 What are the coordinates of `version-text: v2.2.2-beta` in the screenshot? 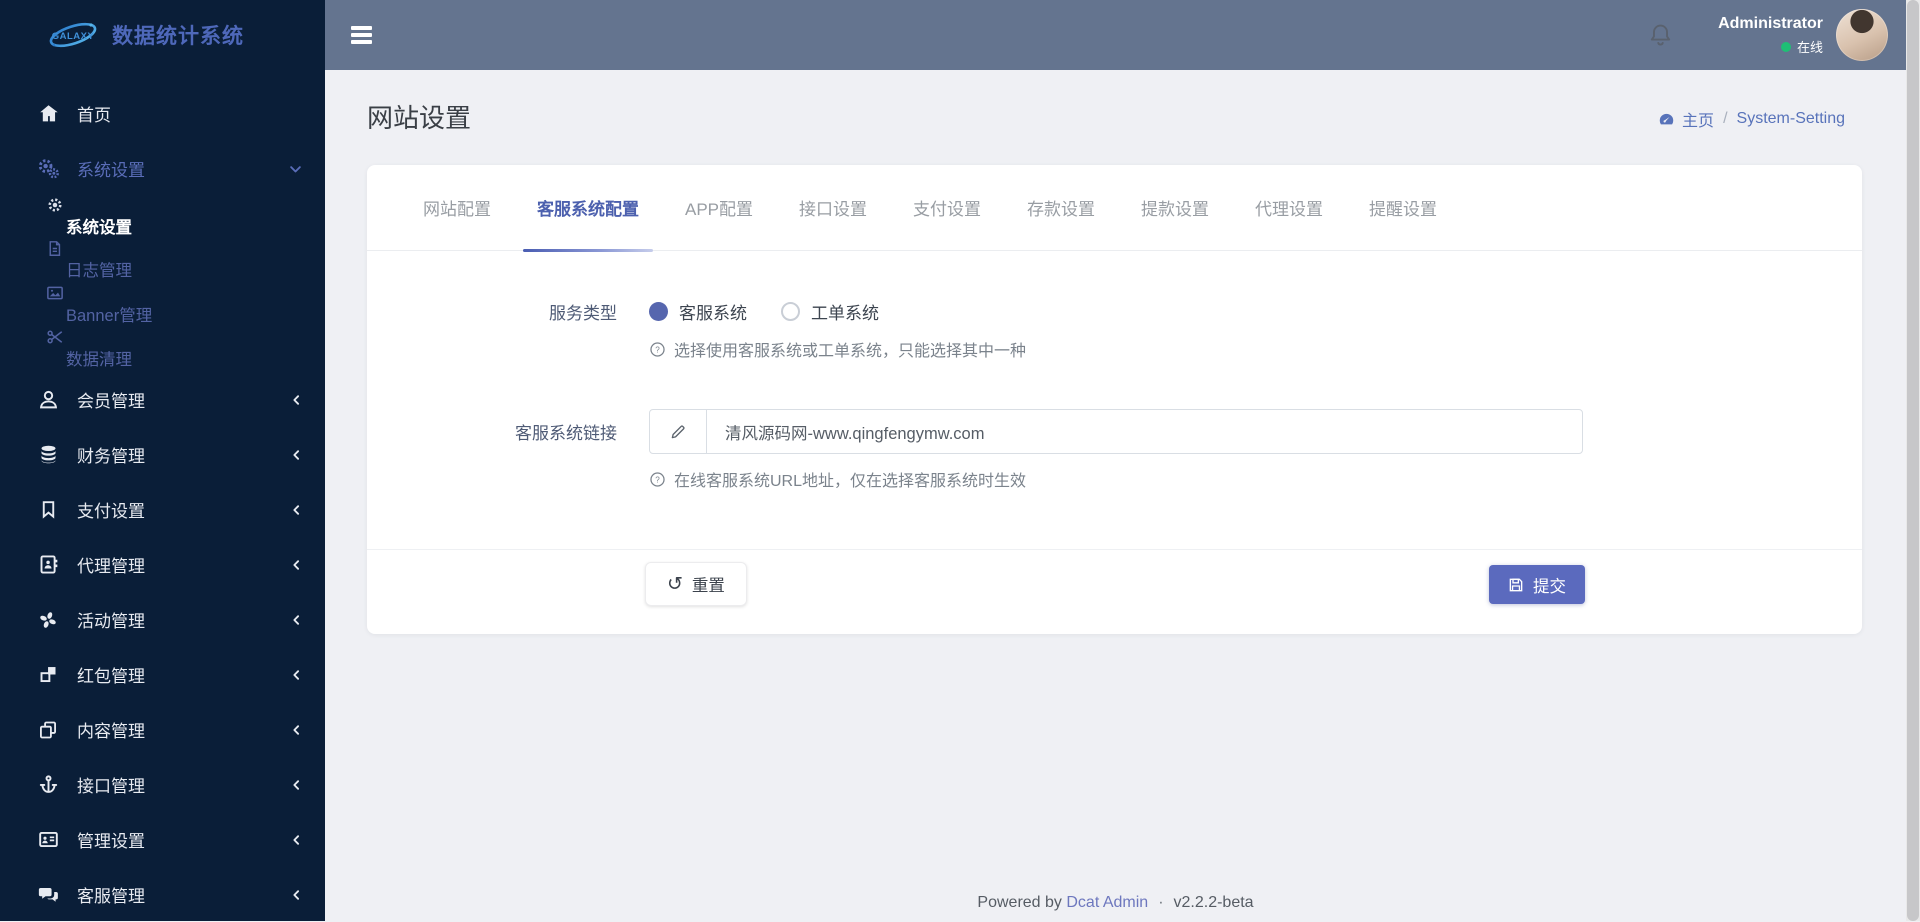 It's located at (1213, 902).